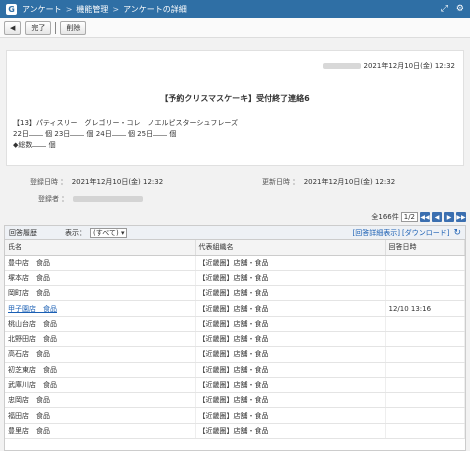 This screenshot has height=451, width=470. I want to click on pager: 全166件 1/2 ◀◀ ◀ ▶ ▶▶, so click(418, 217).